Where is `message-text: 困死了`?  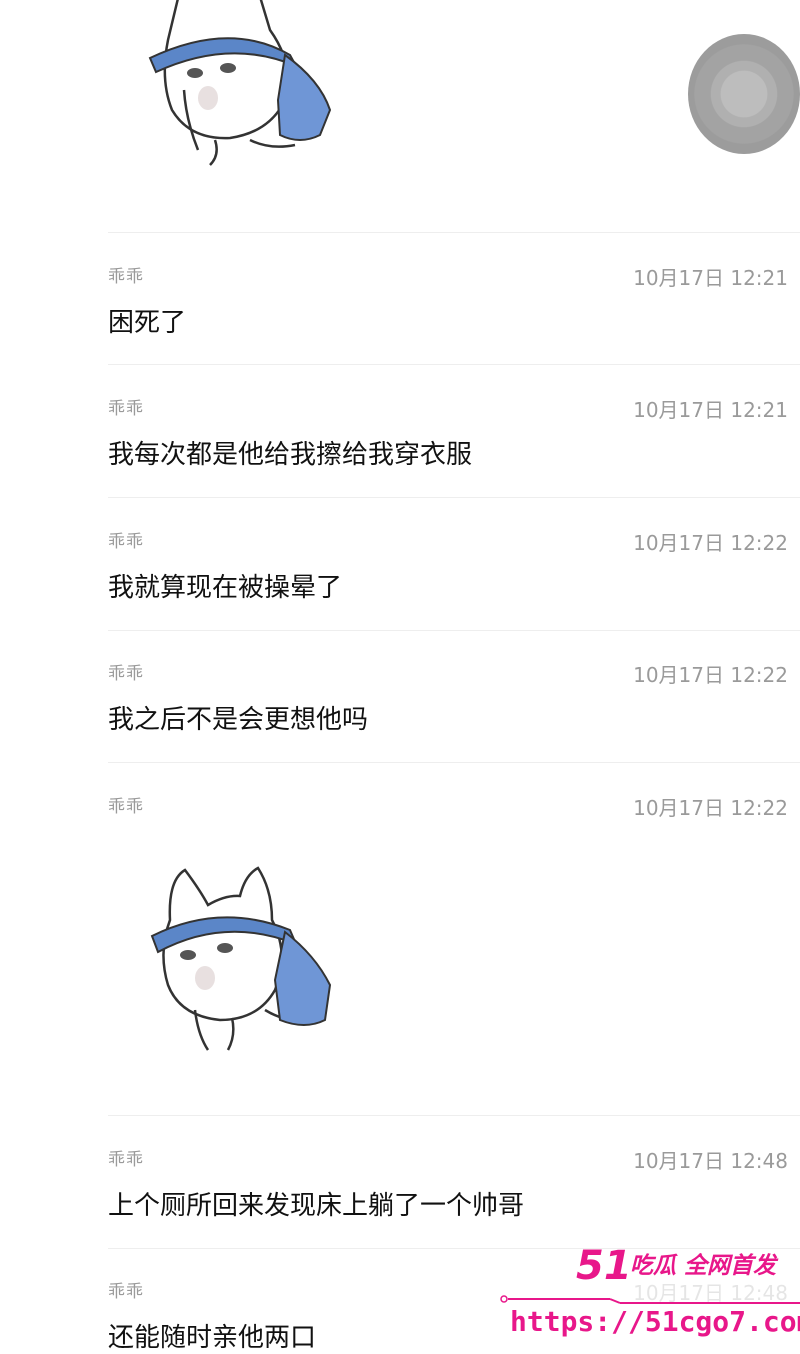
message-text: 困死了 is located at coordinates (147, 323).